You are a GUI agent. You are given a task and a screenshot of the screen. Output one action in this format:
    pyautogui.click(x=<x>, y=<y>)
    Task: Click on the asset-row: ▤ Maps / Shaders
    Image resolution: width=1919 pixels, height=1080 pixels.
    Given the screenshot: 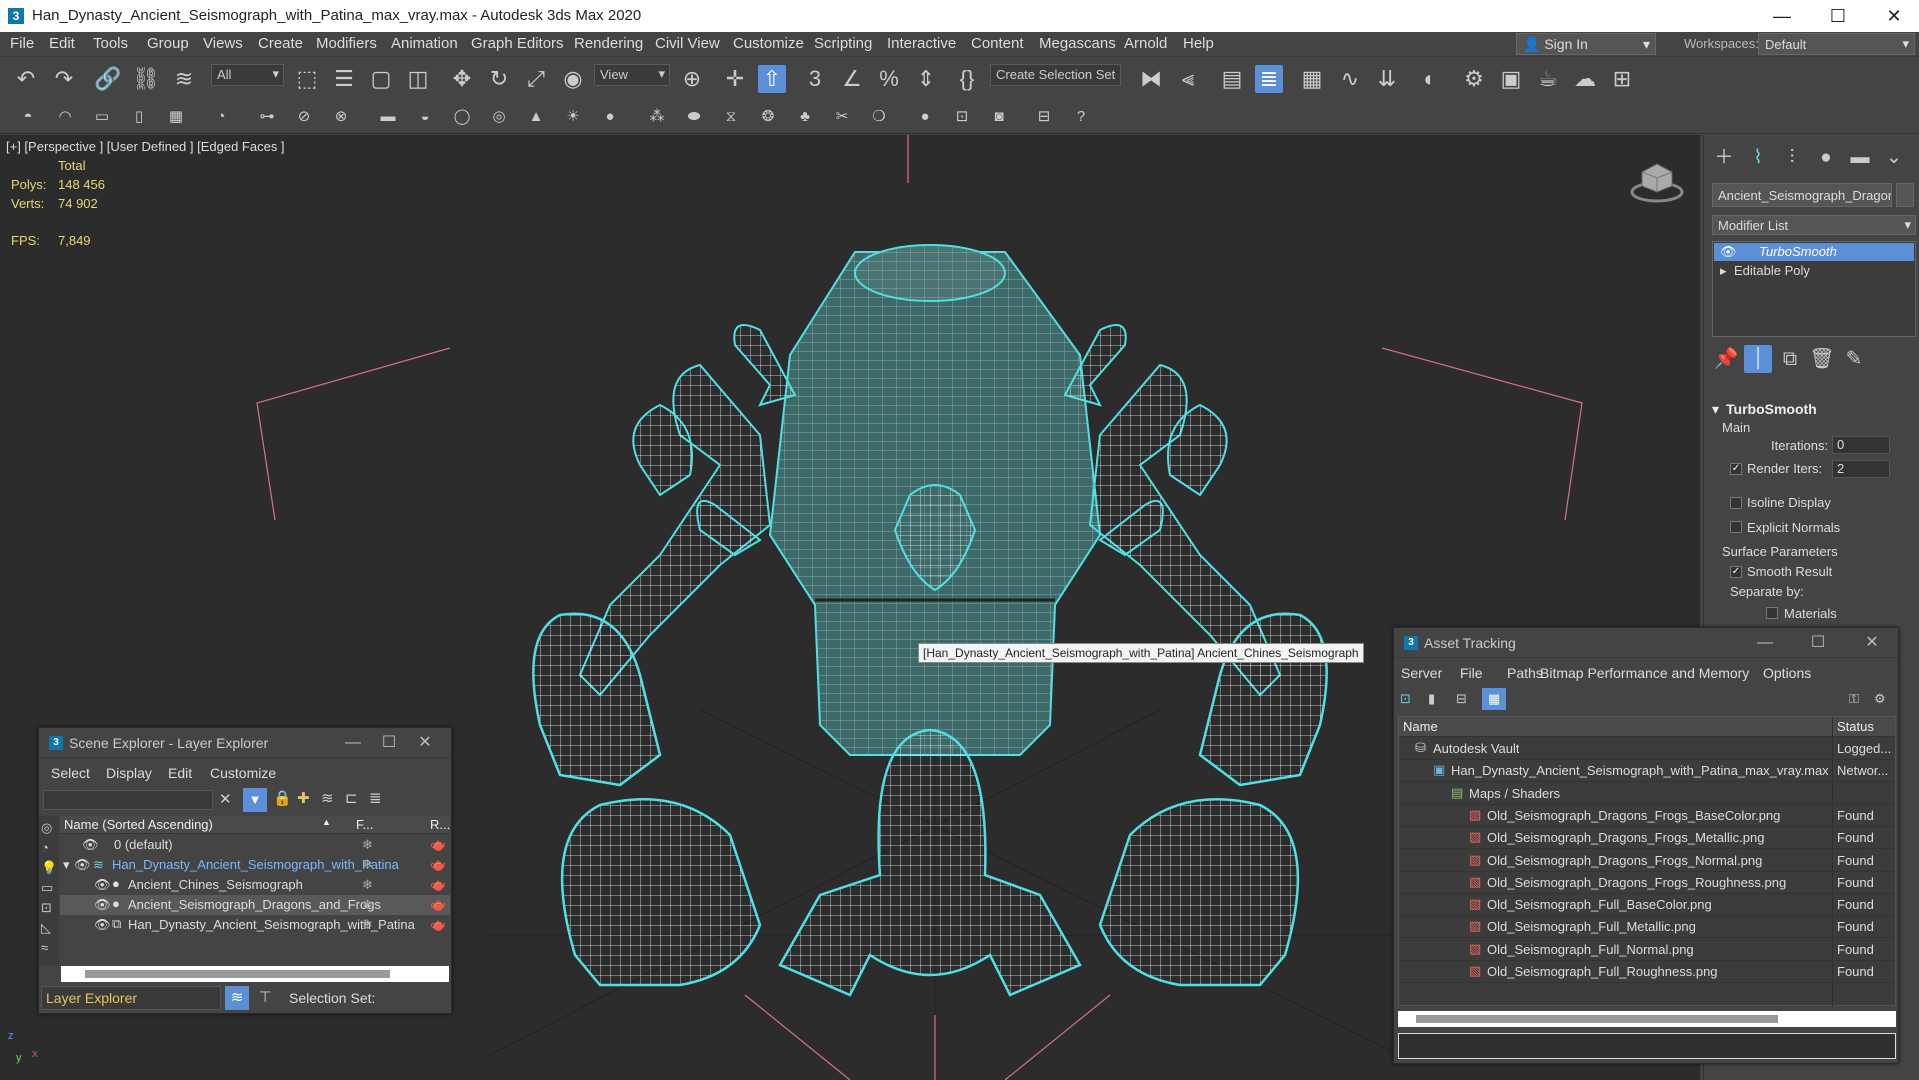 What is the action you would take?
    pyautogui.click(x=1647, y=794)
    